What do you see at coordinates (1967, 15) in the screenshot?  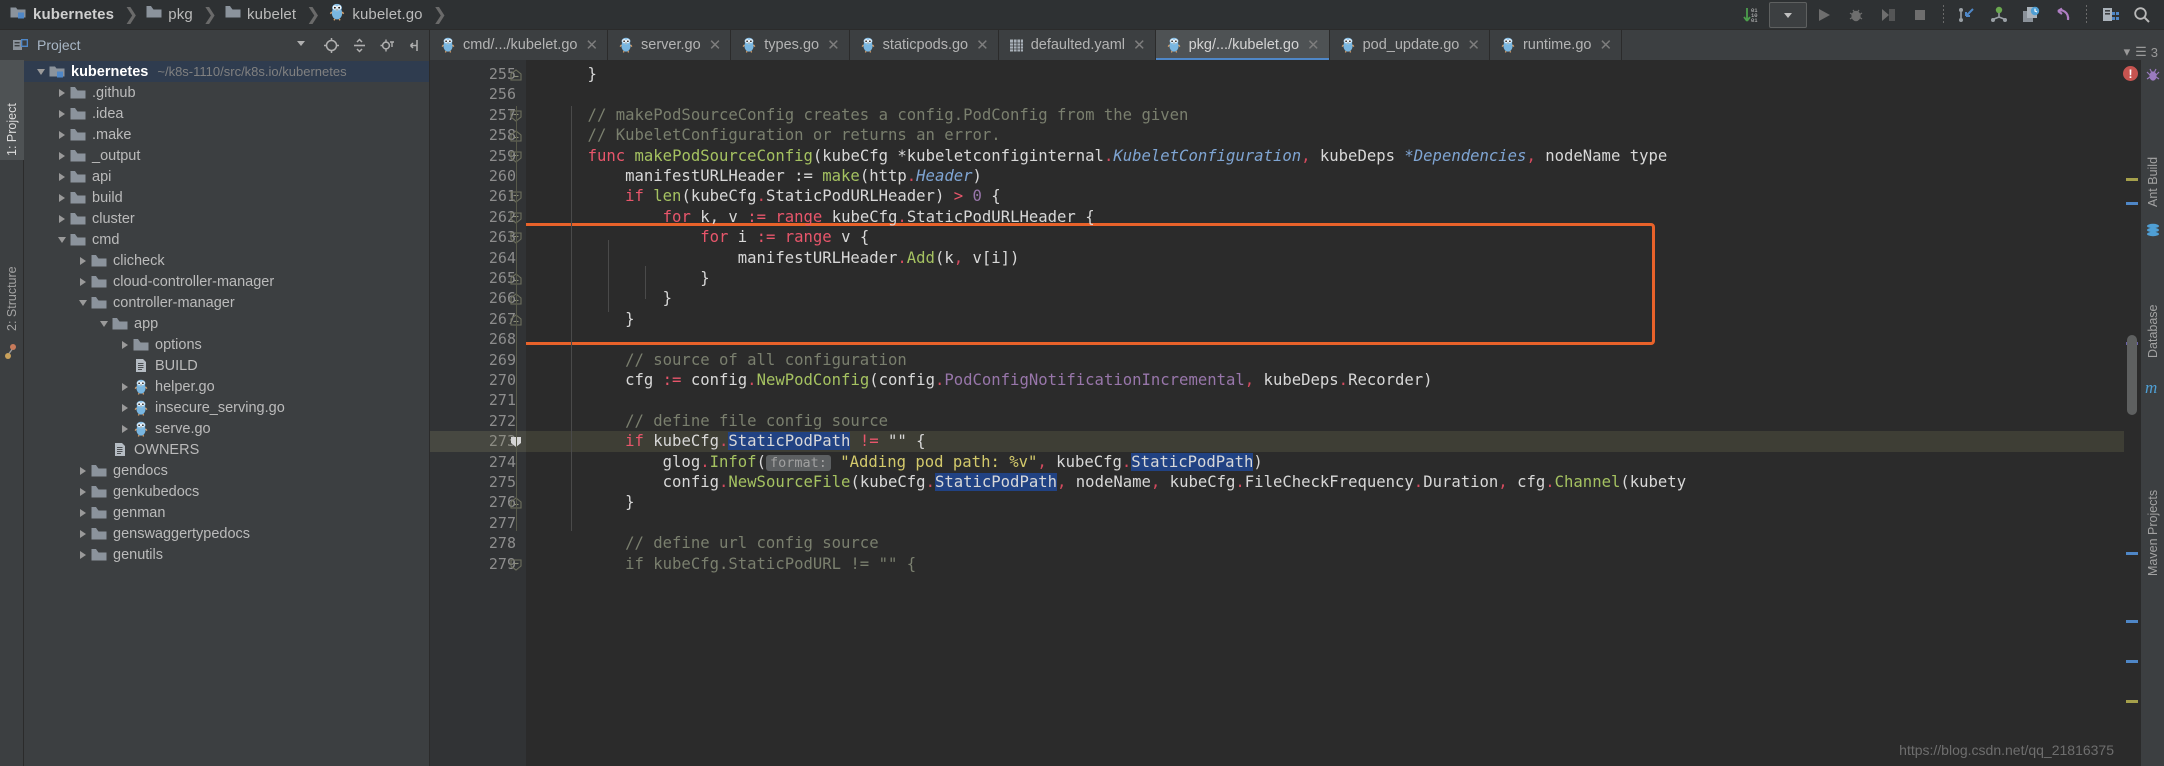 I see `vcs-update-icon` at bounding box center [1967, 15].